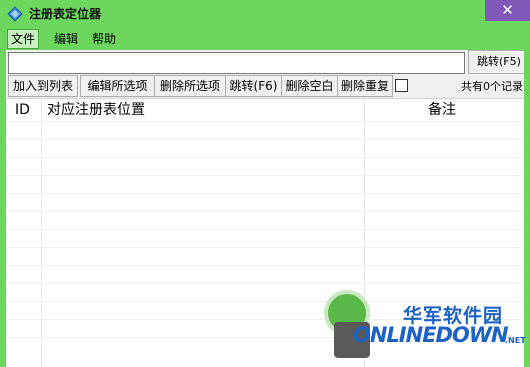 Image resolution: width=530 pixels, height=367 pixels. Describe the element at coordinates (253, 86) in the screenshot. I see `jump-f6-button: 跳转(F6)` at that location.